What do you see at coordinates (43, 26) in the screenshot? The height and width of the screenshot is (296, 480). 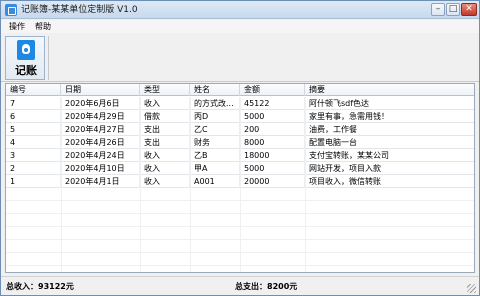 I see `menu-help: 帮助` at bounding box center [43, 26].